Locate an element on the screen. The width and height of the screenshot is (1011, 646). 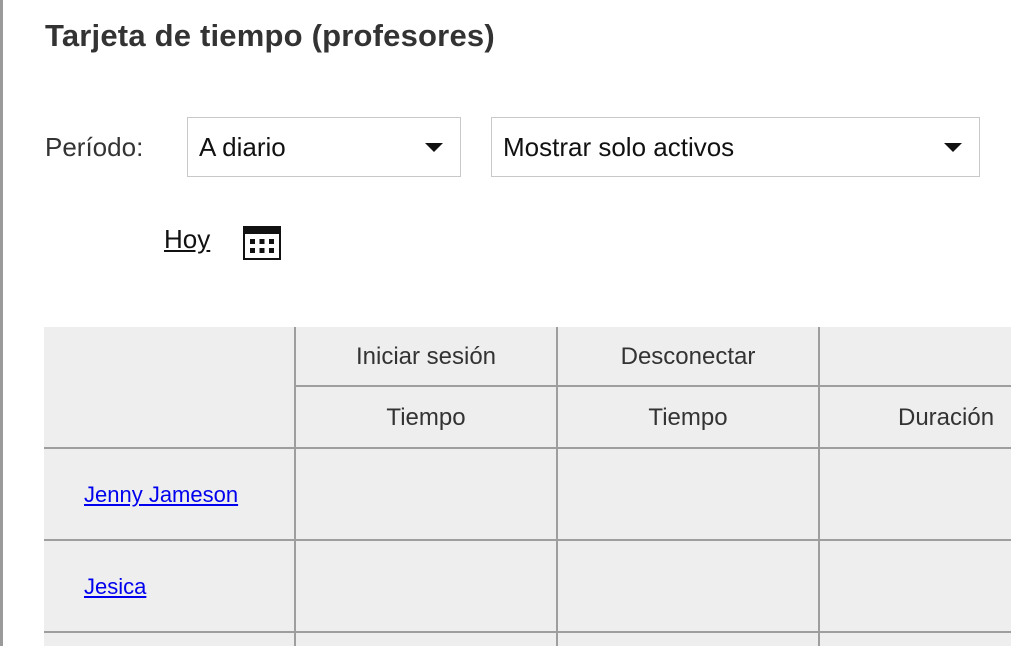
today-link: Hoy is located at coordinates (187, 239).